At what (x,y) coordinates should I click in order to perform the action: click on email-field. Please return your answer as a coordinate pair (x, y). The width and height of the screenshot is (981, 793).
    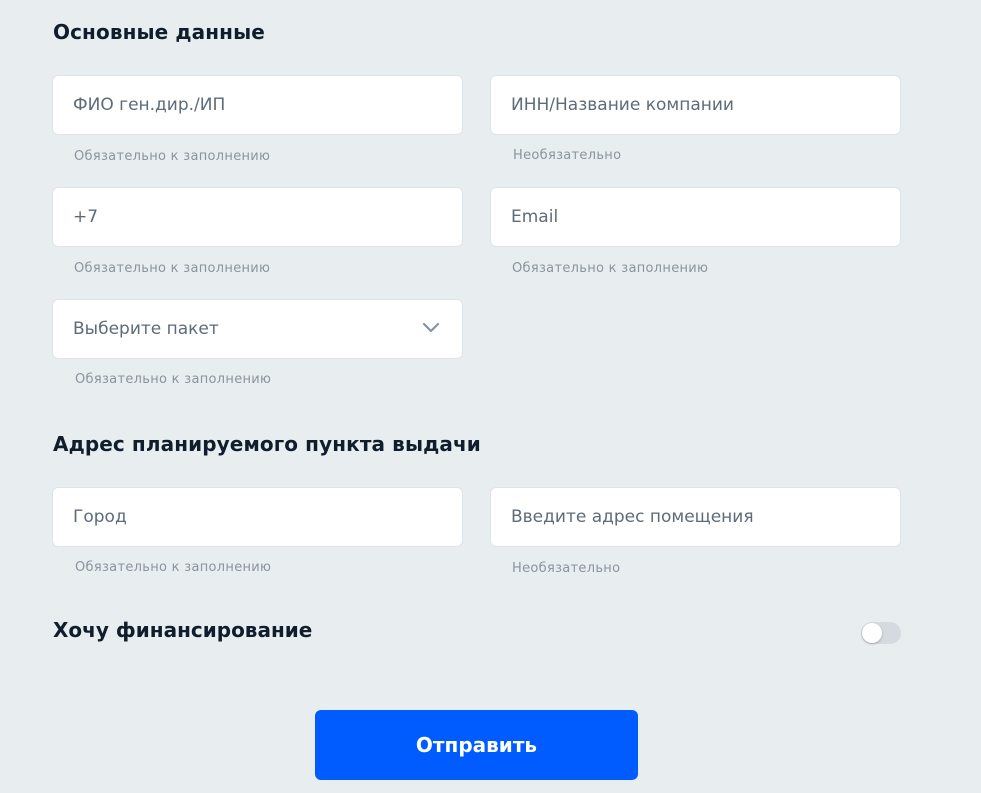
    Looking at the image, I should click on (695, 217).